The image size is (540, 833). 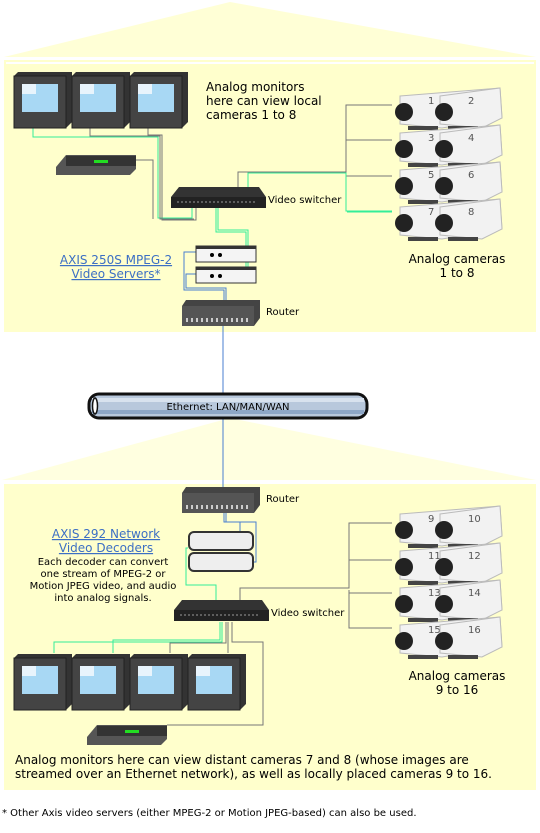 What do you see at coordinates (102, 598) in the screenshot?
I see `decoders-desc-4: into analog signals.` at bounding box center [102, 598].